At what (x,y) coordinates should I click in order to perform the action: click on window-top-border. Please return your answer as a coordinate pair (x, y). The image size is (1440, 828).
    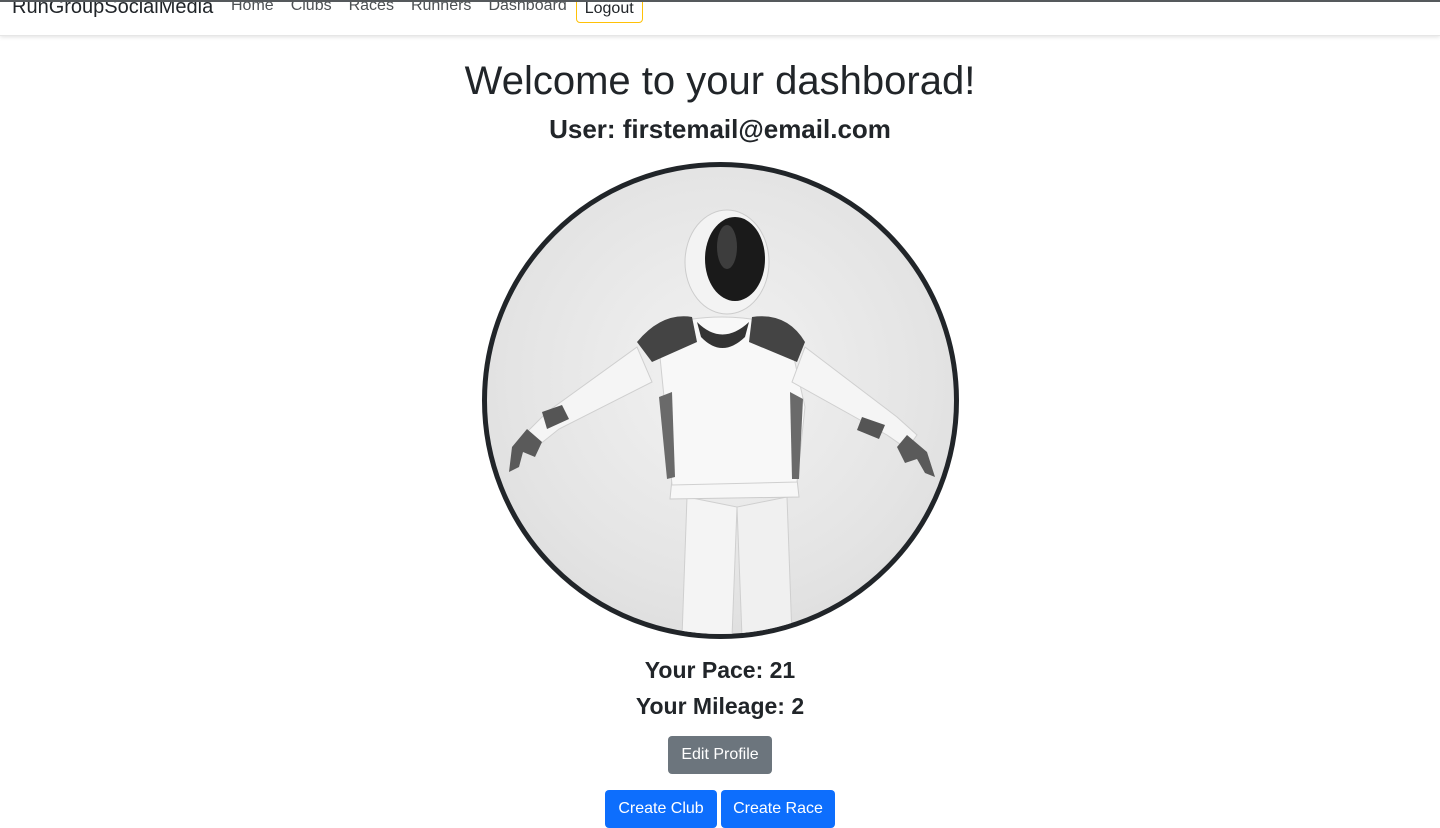
    Looking at the image, I should click on (720, 1).